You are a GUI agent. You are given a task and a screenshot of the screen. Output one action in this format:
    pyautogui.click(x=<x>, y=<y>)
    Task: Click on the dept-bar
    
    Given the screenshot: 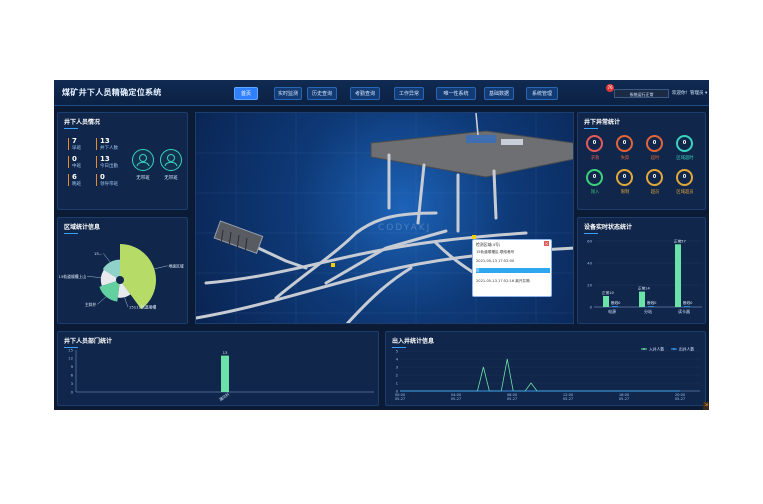 What is the action you would take?
    pyautogui.click(x=225, y=373)
    